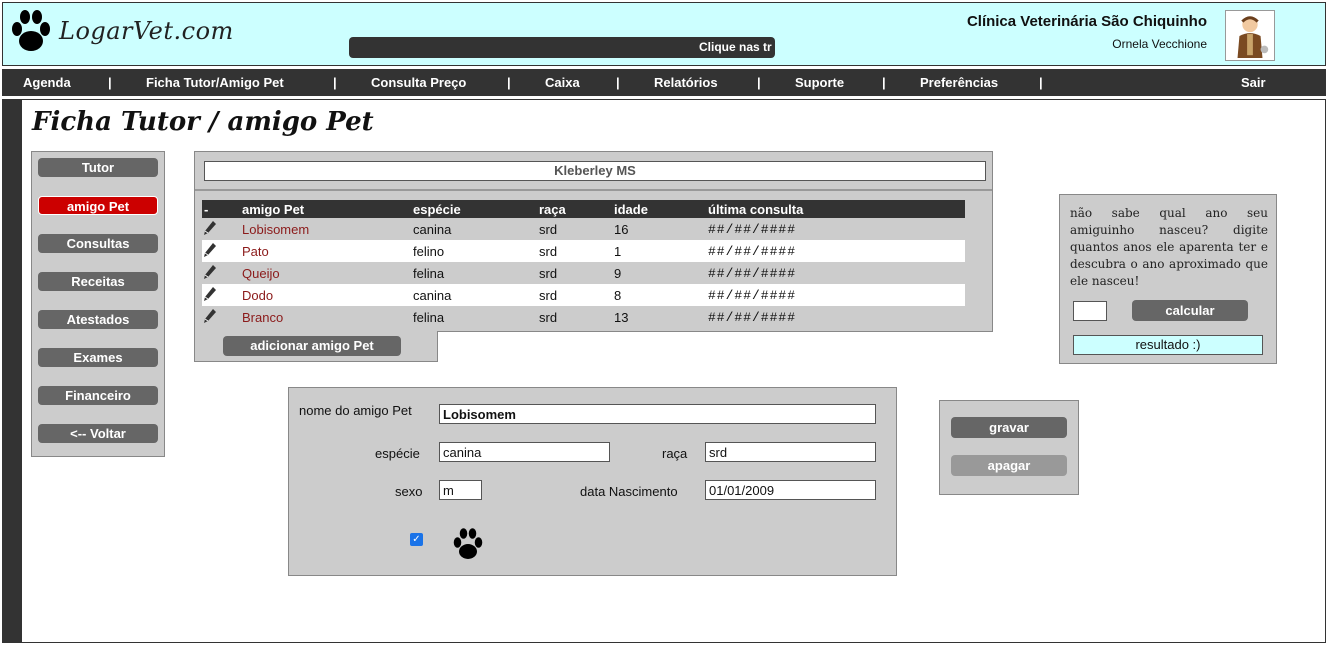  I want to click on sex-field, so click(460, 490).